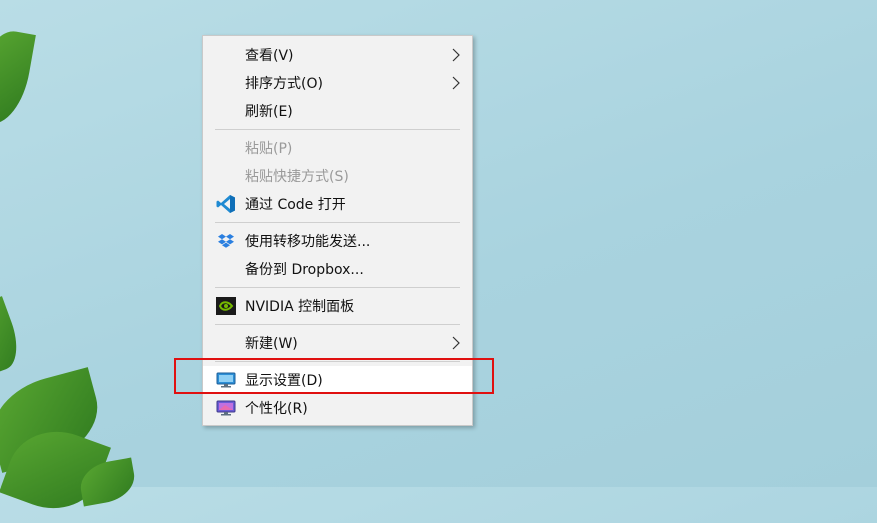 This screenshot has height=523, width=877. Describe the element at coordinates (337, 343) in the screenshot. I see `menu-item-new: 新建(W)` at that location.